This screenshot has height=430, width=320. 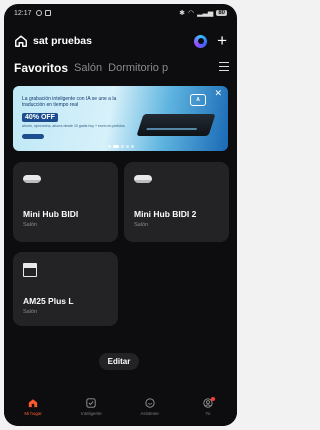 I want to click on curtain-icon, so click(x=30, y=270).